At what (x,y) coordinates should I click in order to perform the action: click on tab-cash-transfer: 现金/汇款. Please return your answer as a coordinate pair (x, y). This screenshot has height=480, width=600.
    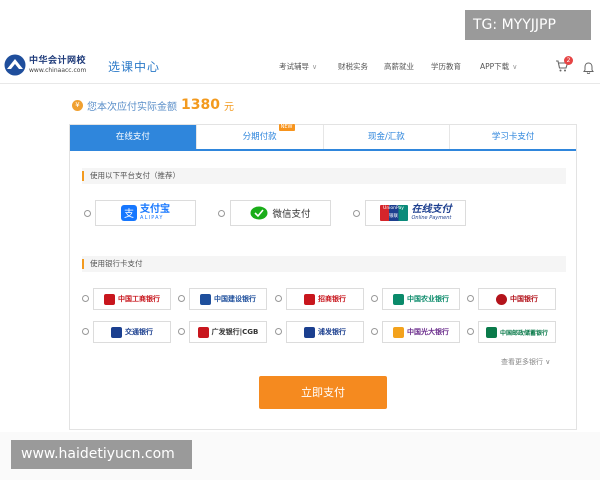
    Looking at the image, I should click on (387, 137).